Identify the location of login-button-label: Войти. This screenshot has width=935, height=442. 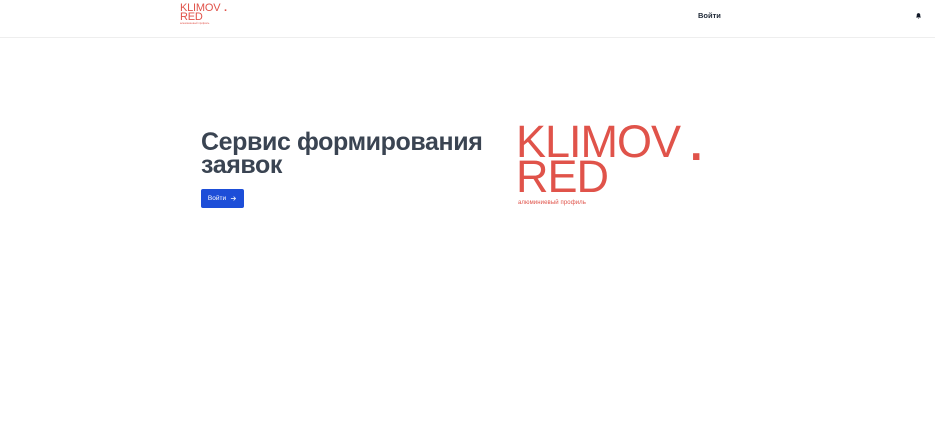
(217, 198).